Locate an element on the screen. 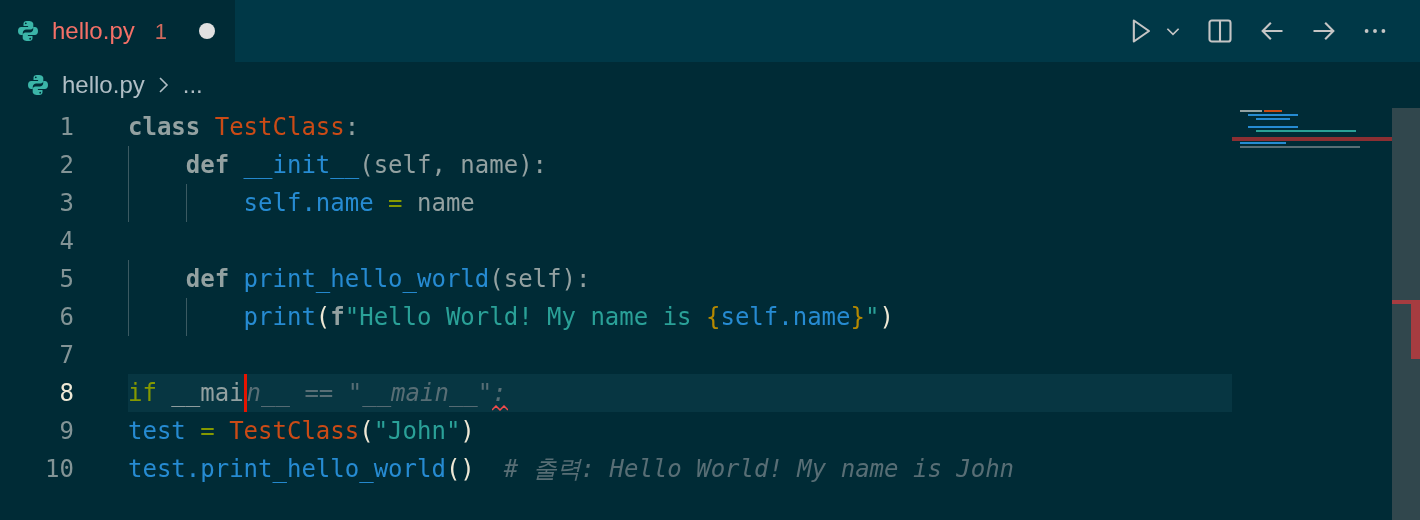 The image size is (1420, 520). more-icon is located at coordinates (1375, 31).